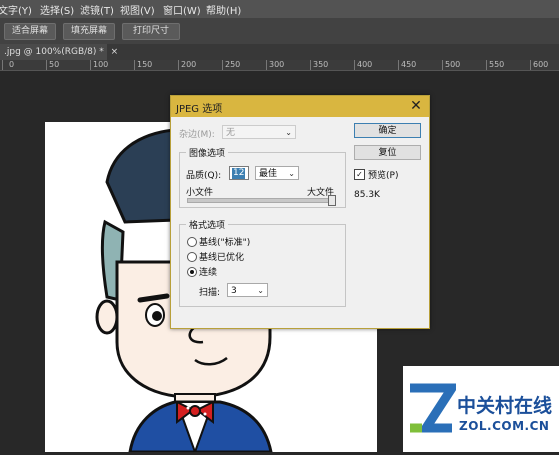 The image size is (559, 455). I want to click on document-tab: .jpg @ 100%(RGB/8) * ×, so click(59, 52).